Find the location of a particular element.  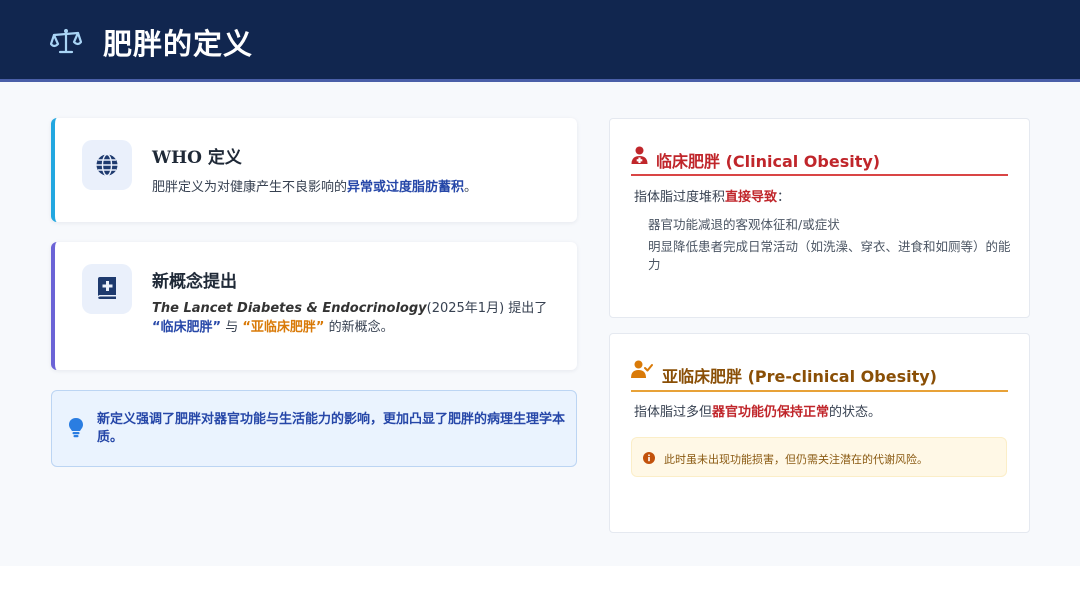

who-text-highlight: 异常或过度脂肪蓄积 is located at coordinates (406, 187).